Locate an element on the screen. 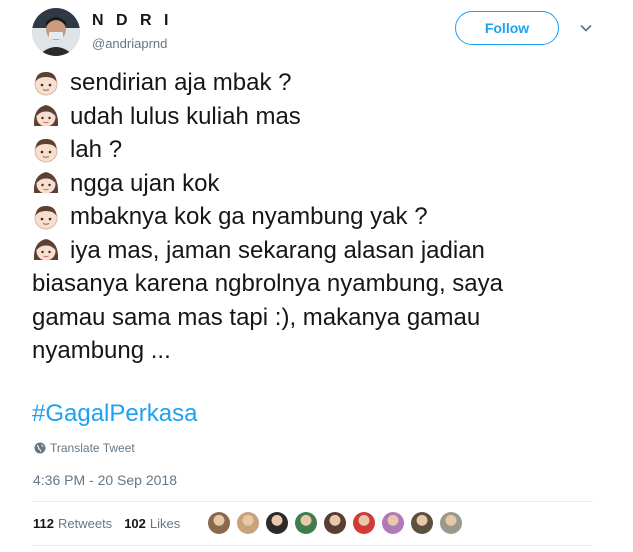 The image size is (633, 552). dialog-line: udah lulus kuliah mas is located at coordinates (317, 117).